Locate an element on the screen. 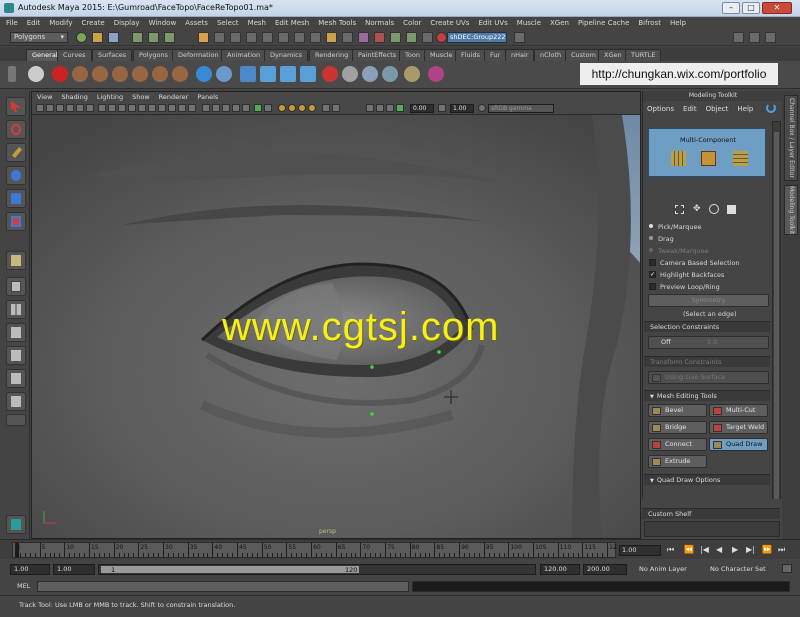 The image size is (800, 617). snap-view-plane-icon is located at coordinates (267, 37).